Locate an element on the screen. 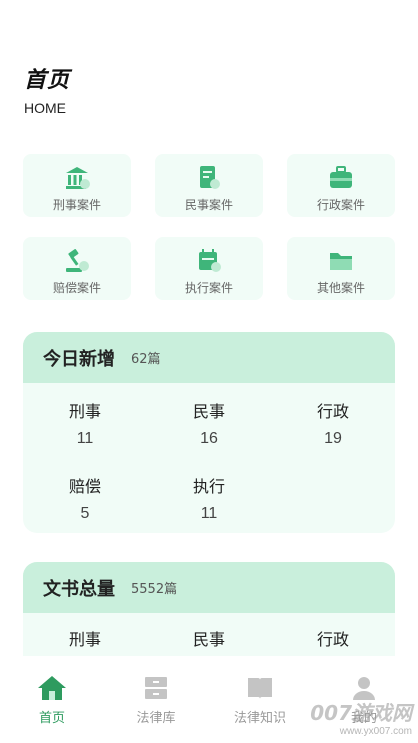 The width and height of the screenshot is (418, 743). category-tile-compensation: 赔偿案件 is located at coordinates (77, 268).